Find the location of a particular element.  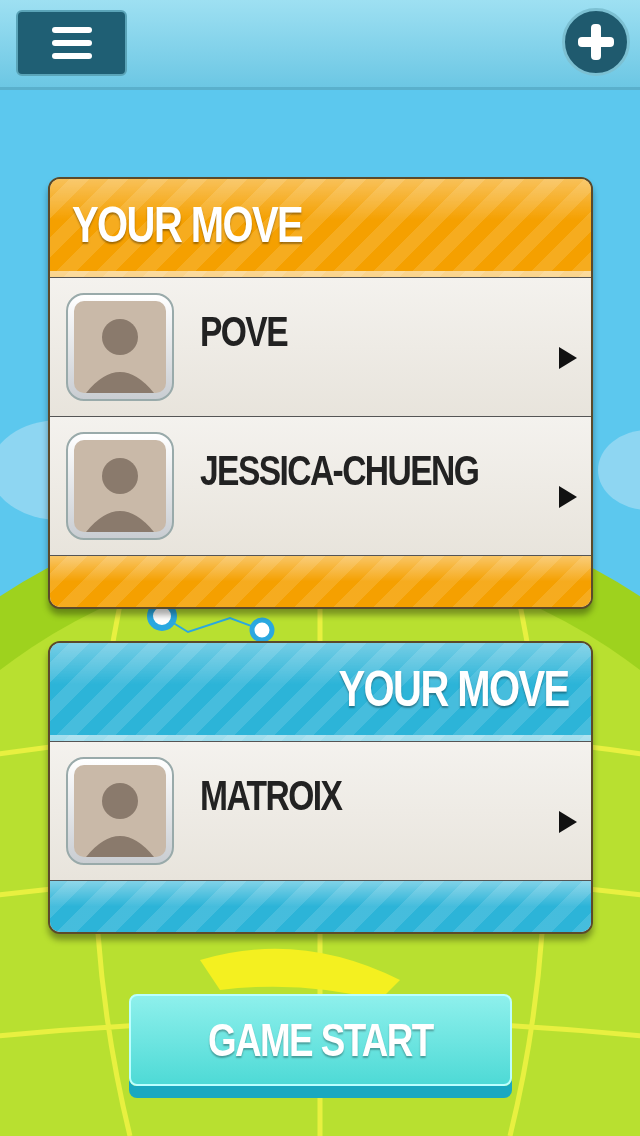

player-row: MATROIX is located at coordinates (320, 810).